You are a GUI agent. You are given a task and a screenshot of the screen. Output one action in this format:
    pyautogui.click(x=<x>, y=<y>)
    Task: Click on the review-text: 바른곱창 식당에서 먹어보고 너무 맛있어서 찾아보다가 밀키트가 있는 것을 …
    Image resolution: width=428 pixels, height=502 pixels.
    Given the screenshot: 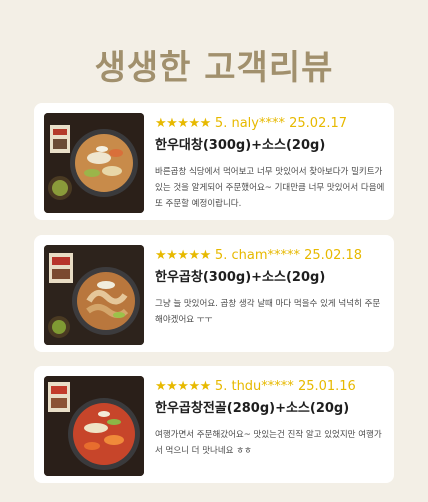 What is the action you would take?
    pyautogui.click(x=270, y=188)
    